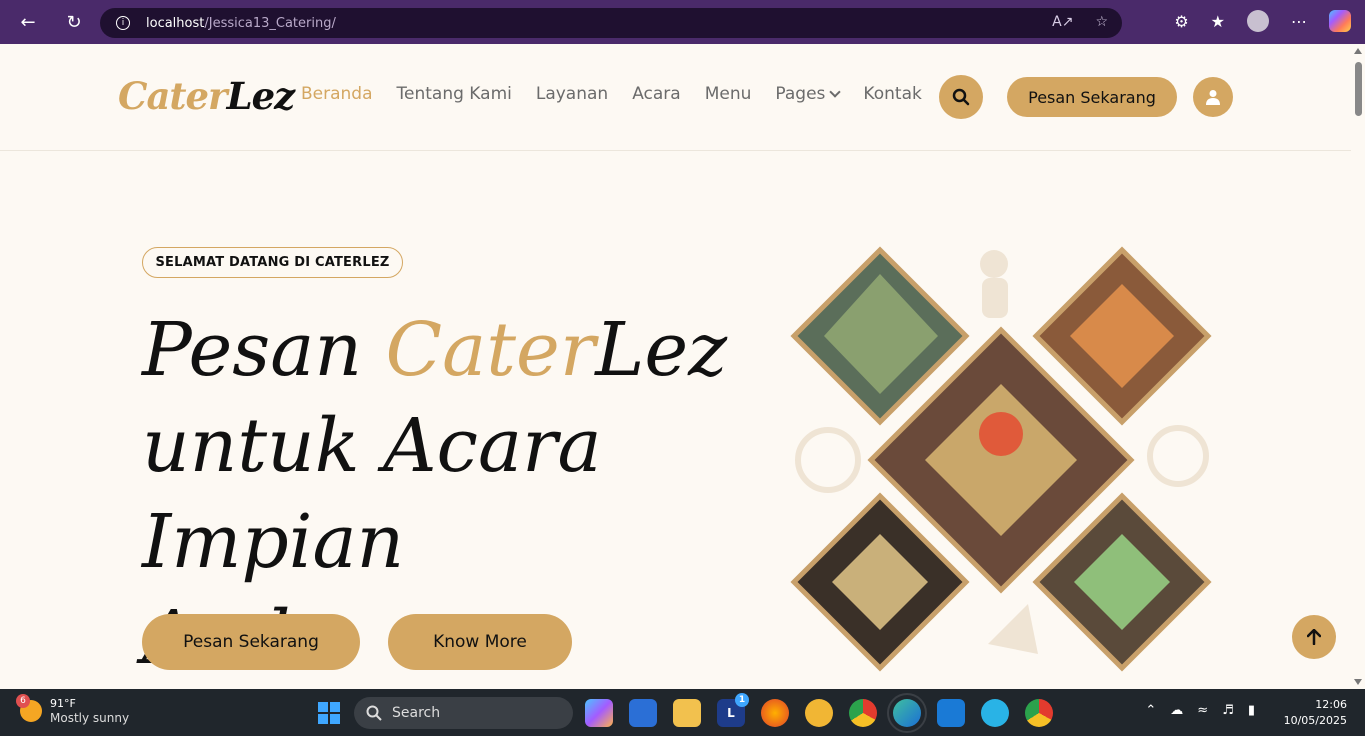 This screenshot has width=1365, height=736. I want to click on chrome-profile-icon, so click(1039, 713).